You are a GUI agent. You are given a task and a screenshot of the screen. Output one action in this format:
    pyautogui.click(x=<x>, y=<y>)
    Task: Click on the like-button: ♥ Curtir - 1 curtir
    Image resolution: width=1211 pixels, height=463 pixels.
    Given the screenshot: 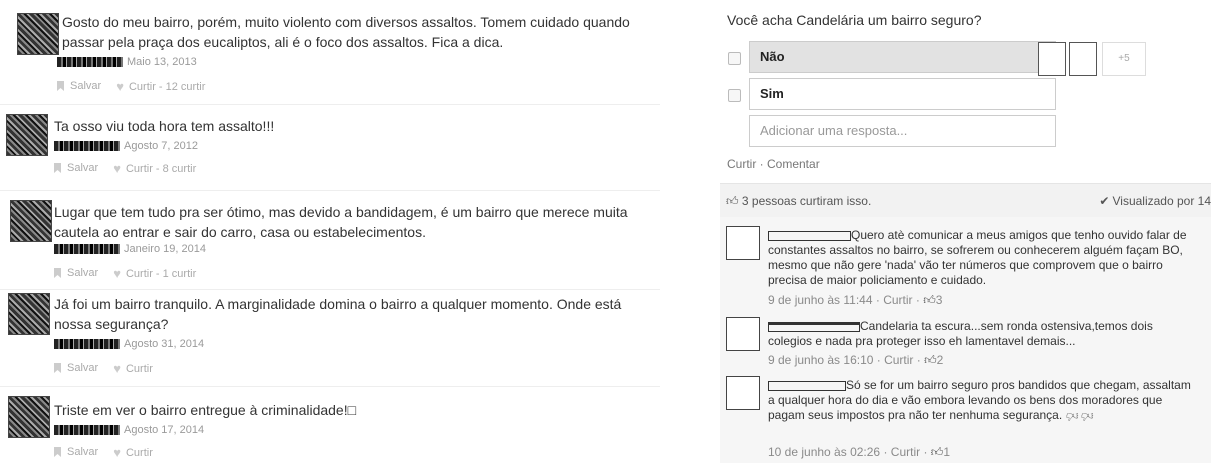 What is the action you would take?
    pyautogui.click(x=154, y=273)
    